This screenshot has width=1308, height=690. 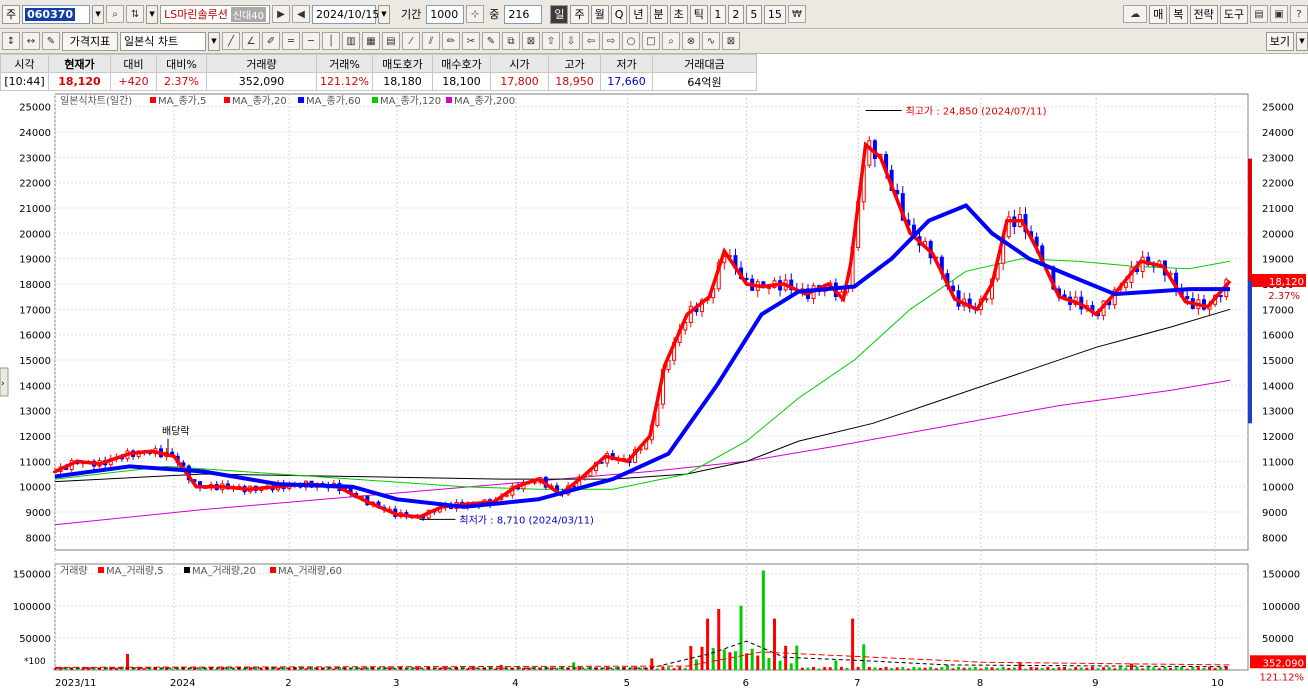 I want to click on timeframe-button: 일, so click(x=559, y=14).